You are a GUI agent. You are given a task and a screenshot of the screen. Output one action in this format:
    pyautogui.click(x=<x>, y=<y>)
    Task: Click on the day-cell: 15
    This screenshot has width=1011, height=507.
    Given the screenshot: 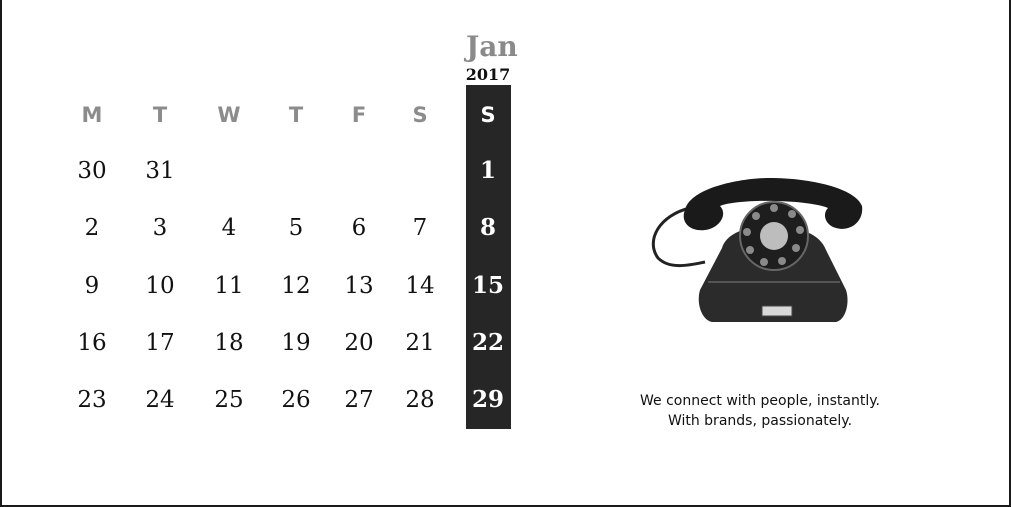 What is the action you would take?
    pyautogui.click(x=487, y=285)
    